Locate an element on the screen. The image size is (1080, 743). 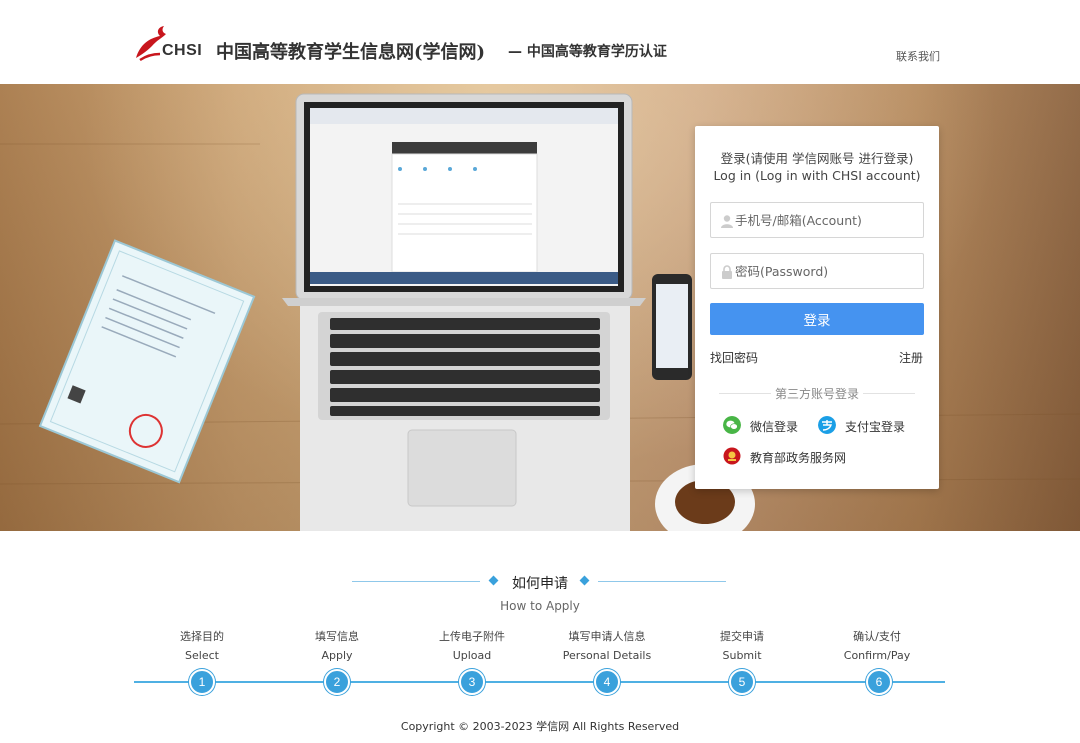
national-emblem-icon is located at coordinates (732, 456).